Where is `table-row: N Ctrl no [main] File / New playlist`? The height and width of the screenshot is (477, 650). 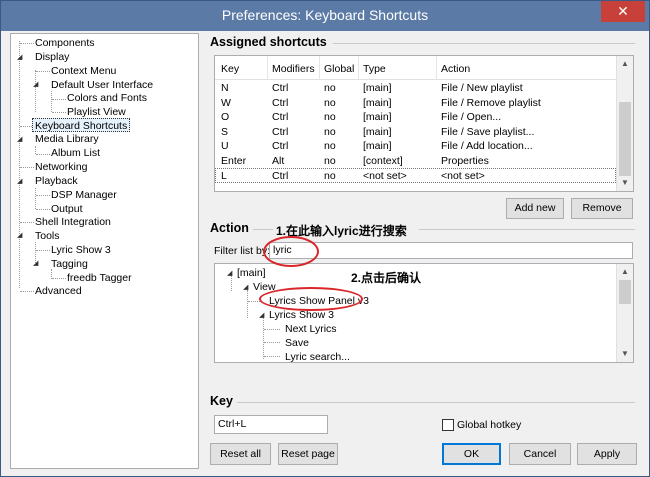 table-row: N Ctrl no [main] File / New playlist is located at coordinates (415, 88).